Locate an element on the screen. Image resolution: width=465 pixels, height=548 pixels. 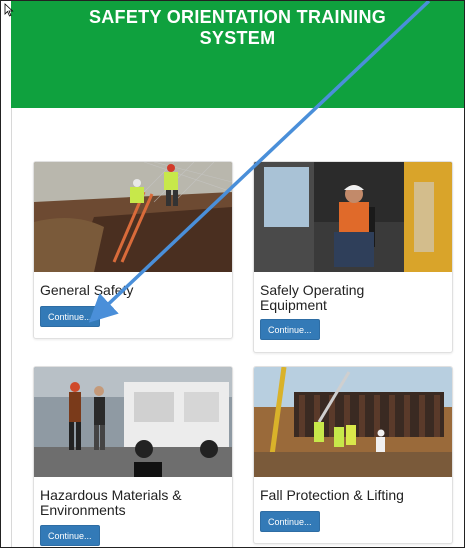
module-title: Hazardous Materials & Environments is located at coordinates (111, 503).